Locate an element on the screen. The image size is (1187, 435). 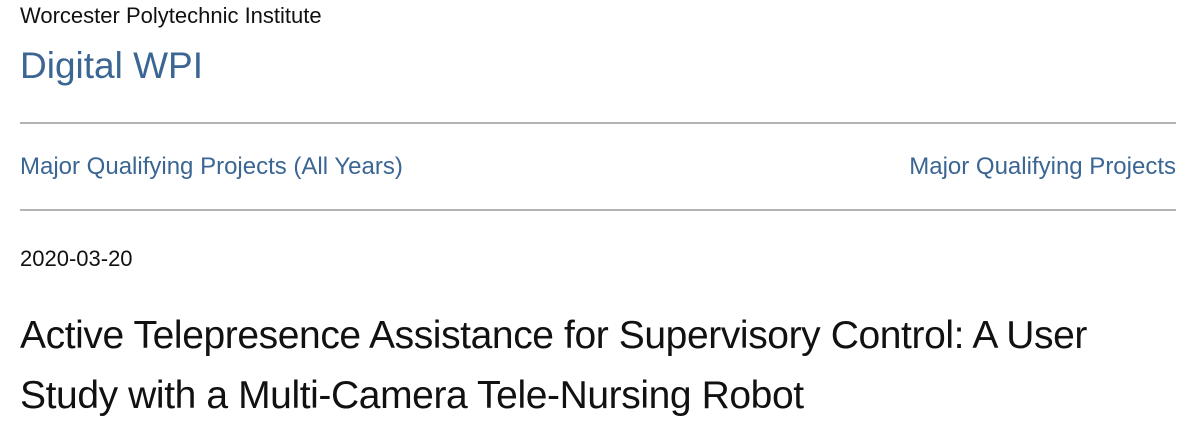
breadcrumb-divider is located at coordinates (598, 210).